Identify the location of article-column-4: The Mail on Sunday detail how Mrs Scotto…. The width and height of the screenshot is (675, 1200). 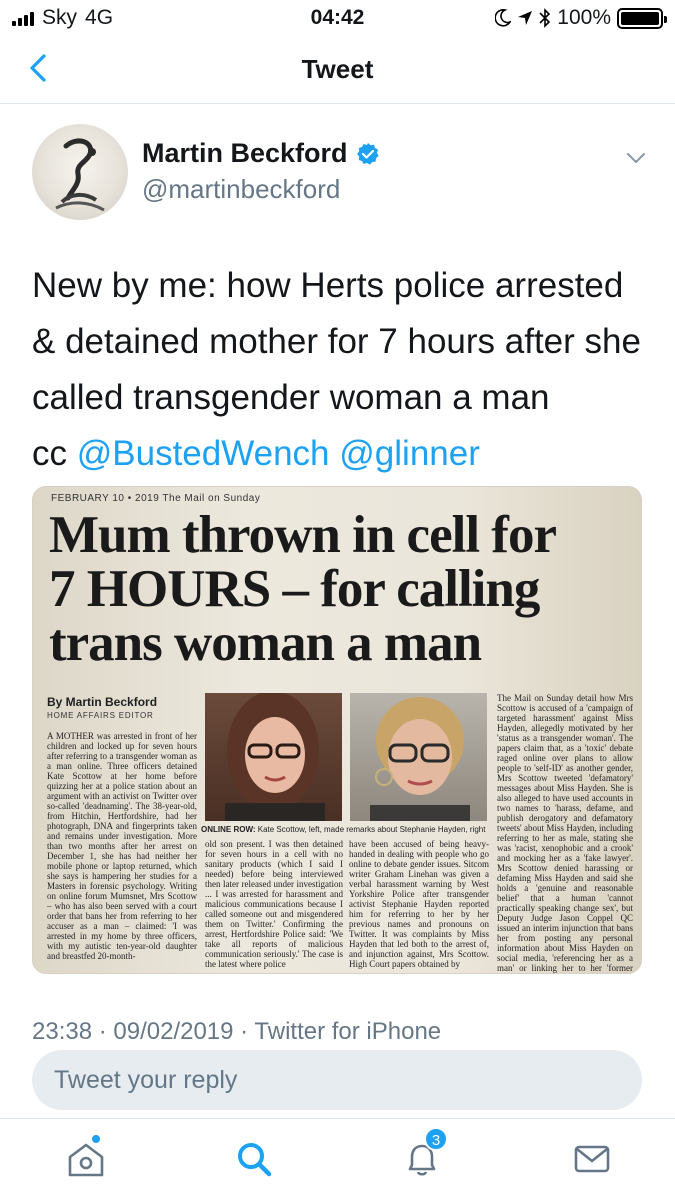
(565, 833).